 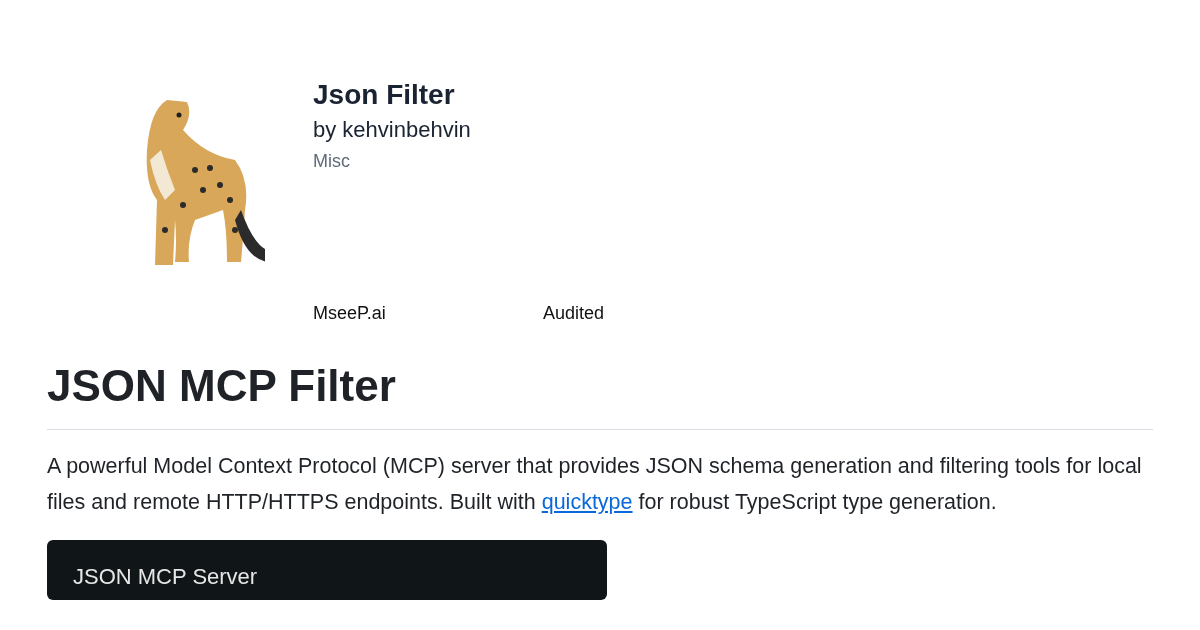 What do you see at coordinates (595, 484) in the screenshot?
I see `intro-paragraph: A powerful Model Context Protocol (MCP) server that provides JSON schema generation and filtering tools for local files and remote HTTP/HTTPS endpoints. Built with quicktype for robust TypeScript type generation.` at bounding box center [595, 484].